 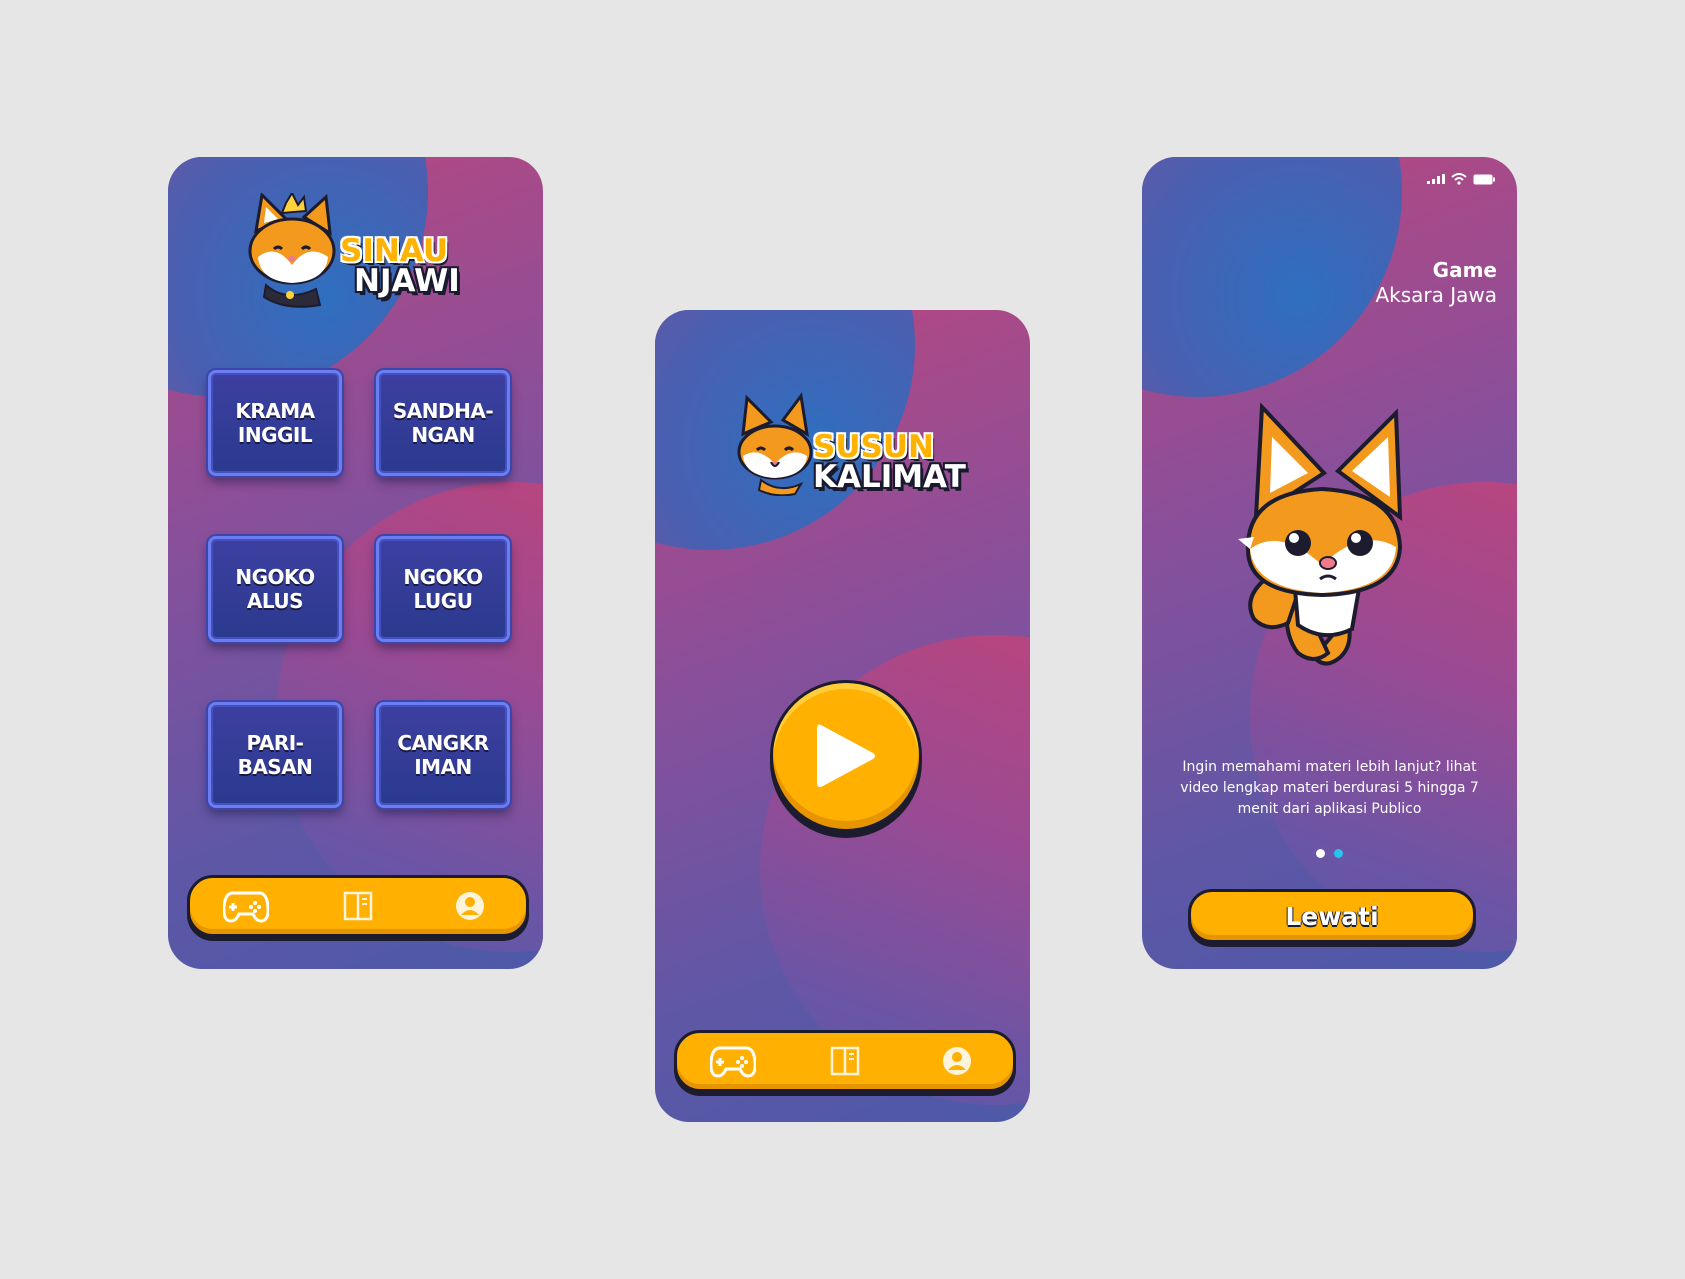 I want to click on tile-label: NGOKO LUGU, so click(x=443, y=589).